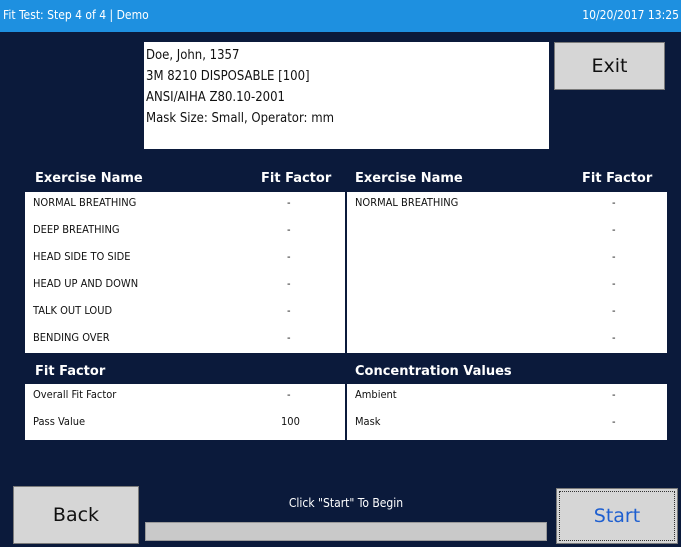 Image resolution: width=681 pixels, height=547 pixels. Describe the element at coordinates (89, 178) in the screenshot. I see `left-exercise-name-header: Exercise Name` at that location.